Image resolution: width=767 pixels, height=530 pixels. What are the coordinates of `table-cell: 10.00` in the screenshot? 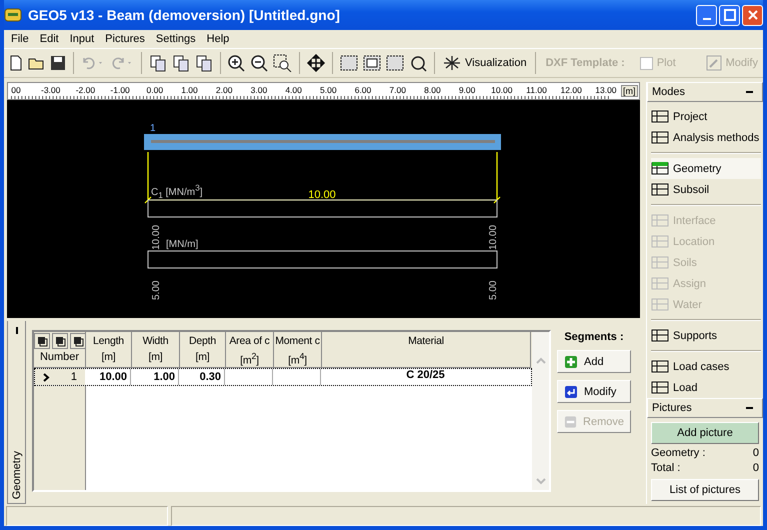 It's located at (113, 377).